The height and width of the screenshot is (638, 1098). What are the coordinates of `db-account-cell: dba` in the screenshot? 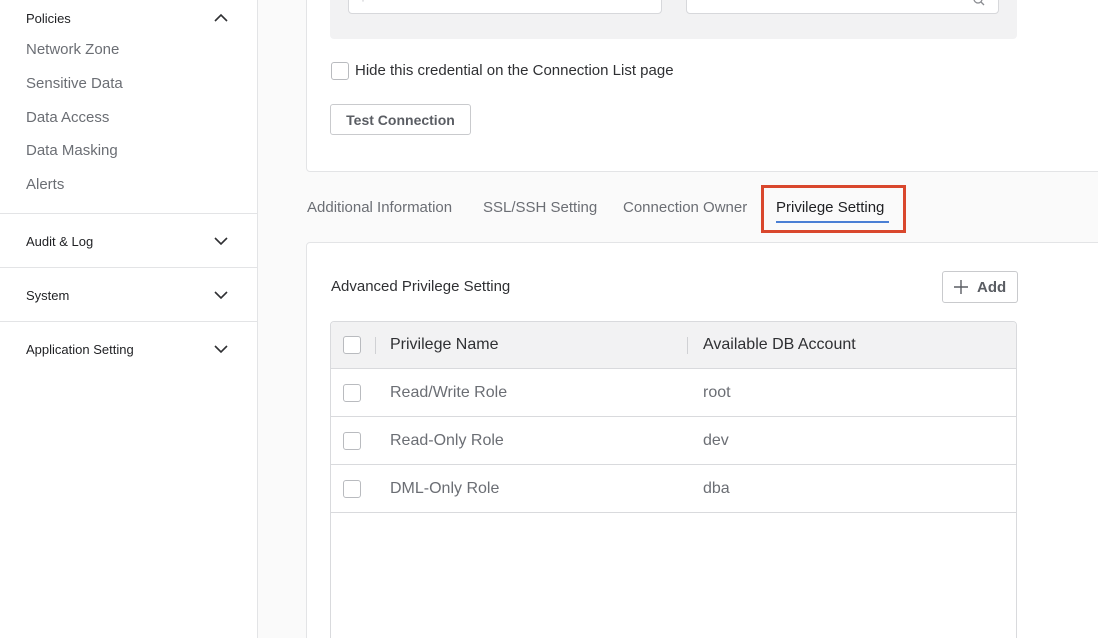 It's located at (716, 488).